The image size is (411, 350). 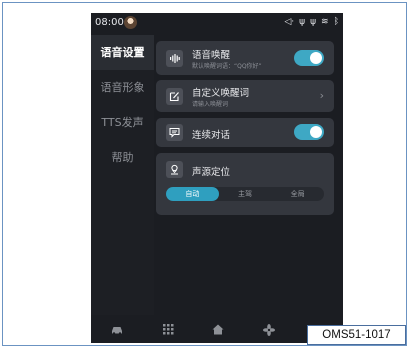 What do you see at coordinates (297, 194) in the screenshot?
I see `source-option-global: 全局` at bounding box center [297, 194].